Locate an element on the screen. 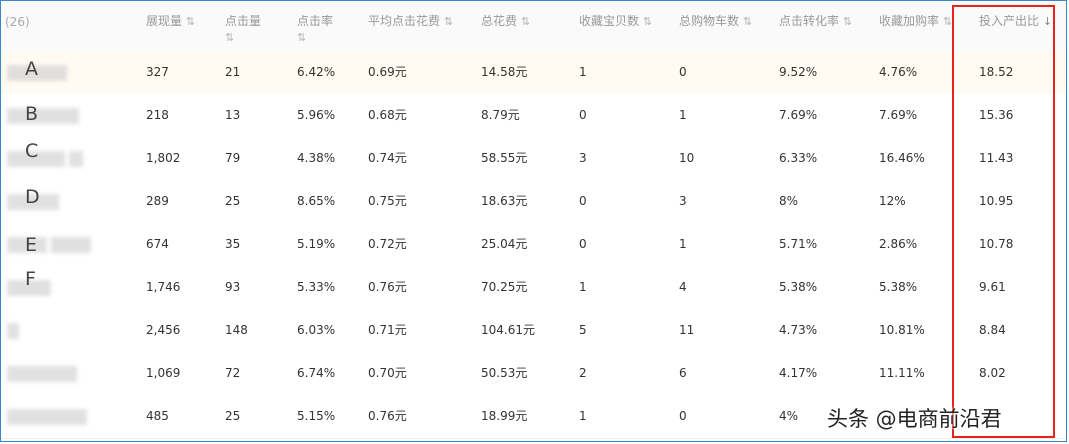 Image resolution: width=1069 pixels, height=444 pixels. table-row: 1,069 72 6.74% 0.70元 50.53元 2 6 4.17% 11.11% 8.02 is located at coordinates (533, 374).